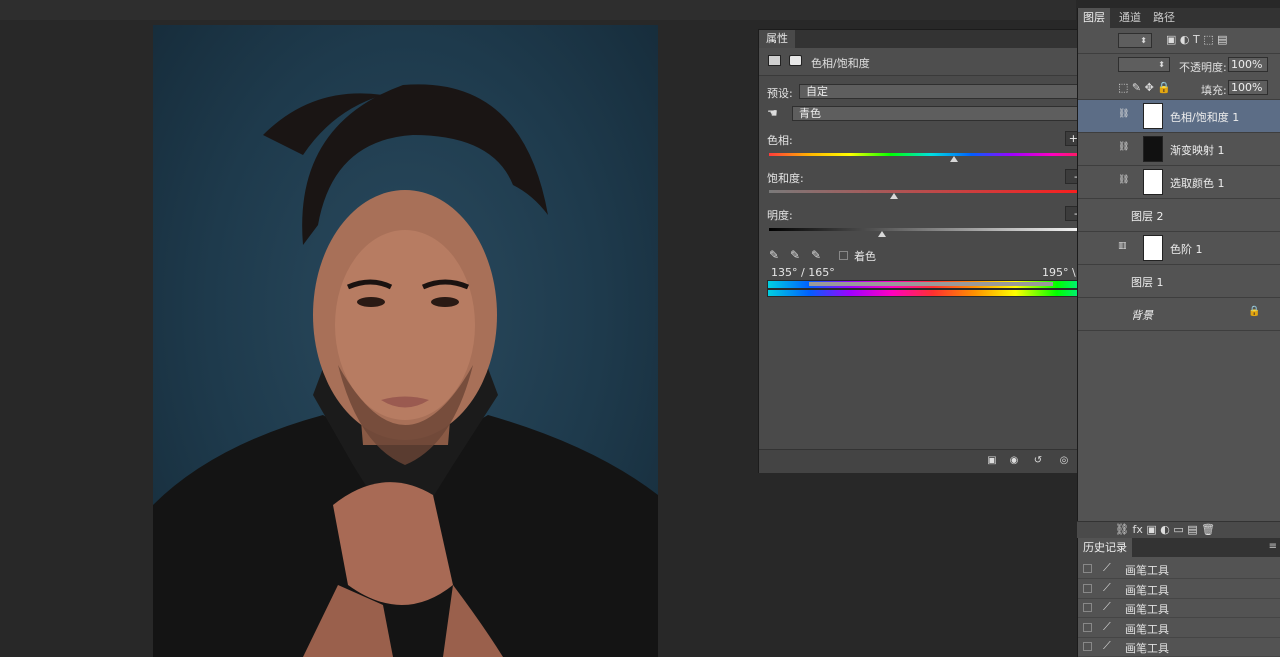  I want to click on layer-filter-dropdown: ⬍, so click(1135, 40).